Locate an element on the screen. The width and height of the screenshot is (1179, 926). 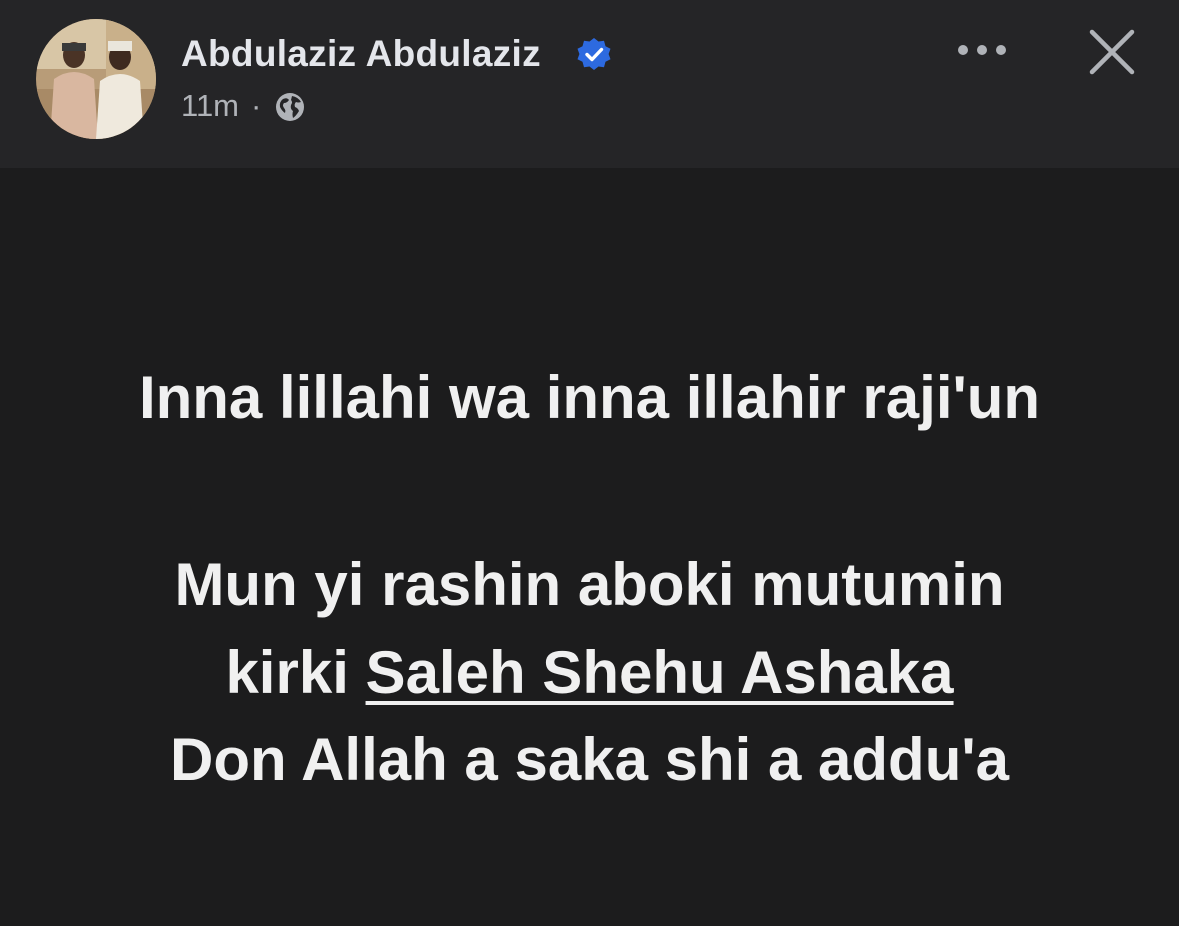
post-timestamp: 11m is located at coordinates (210, 106).